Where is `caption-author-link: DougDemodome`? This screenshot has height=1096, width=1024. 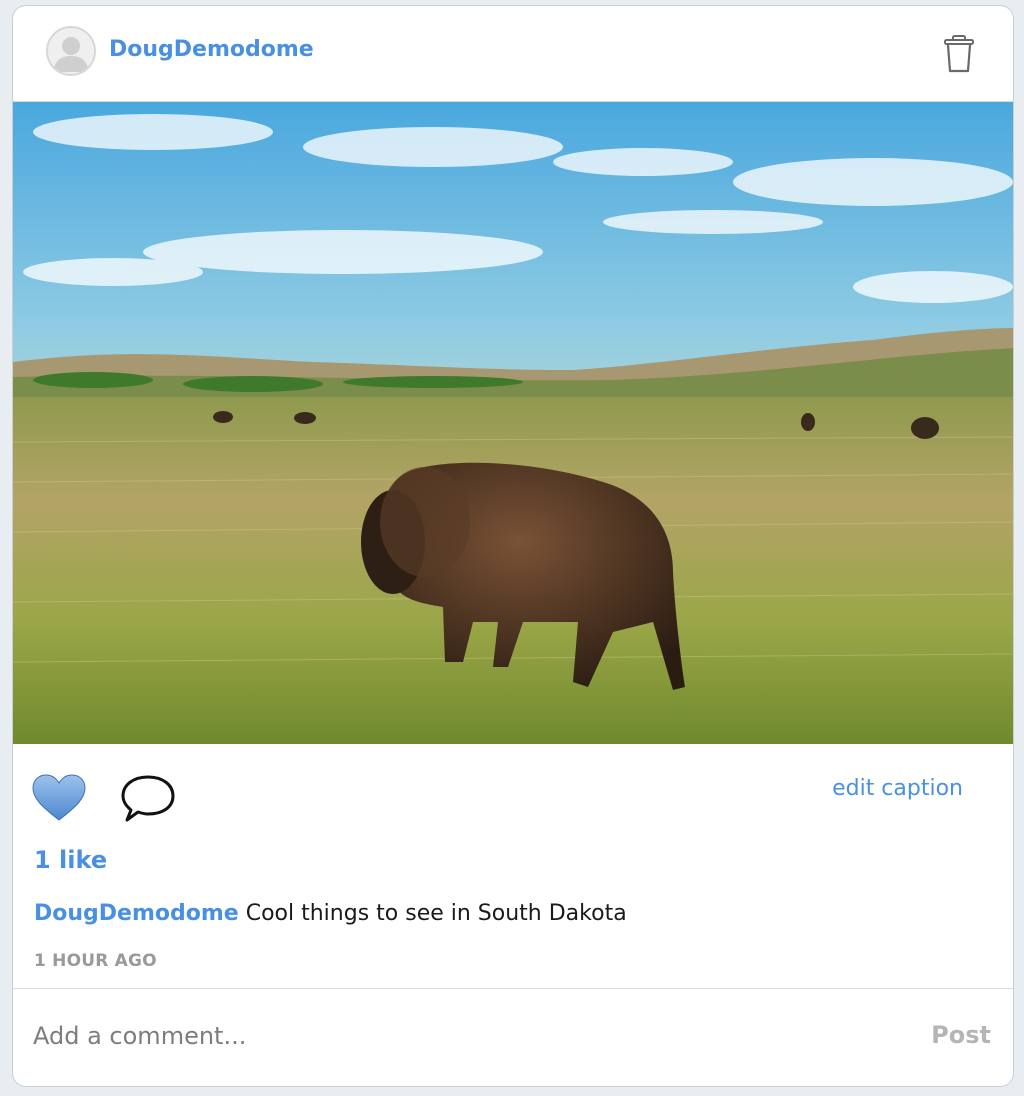
caption-author-link: DougDemodome is located at coordinates (136, 913).